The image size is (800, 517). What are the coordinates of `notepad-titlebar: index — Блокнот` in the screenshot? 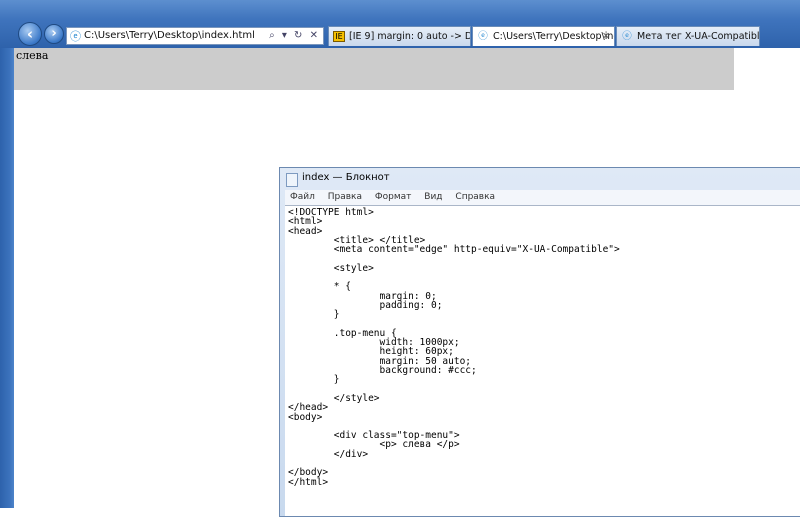 It's located at (540, 179).